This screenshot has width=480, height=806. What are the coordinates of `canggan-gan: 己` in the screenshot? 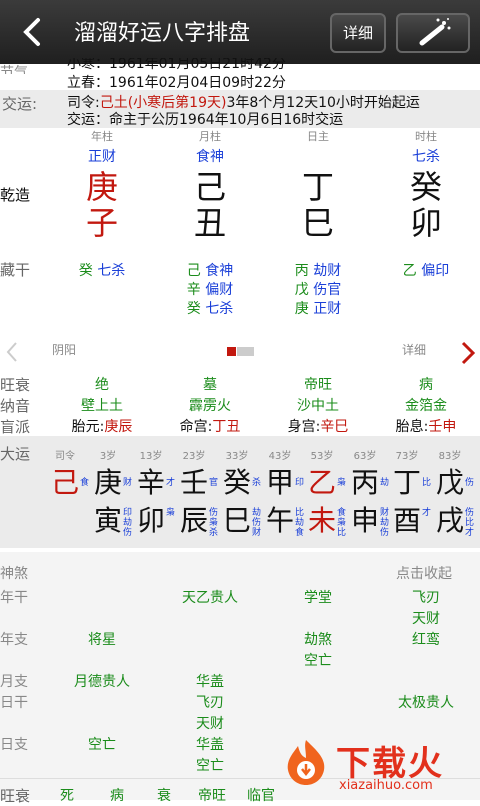 It's located at (193, 271).